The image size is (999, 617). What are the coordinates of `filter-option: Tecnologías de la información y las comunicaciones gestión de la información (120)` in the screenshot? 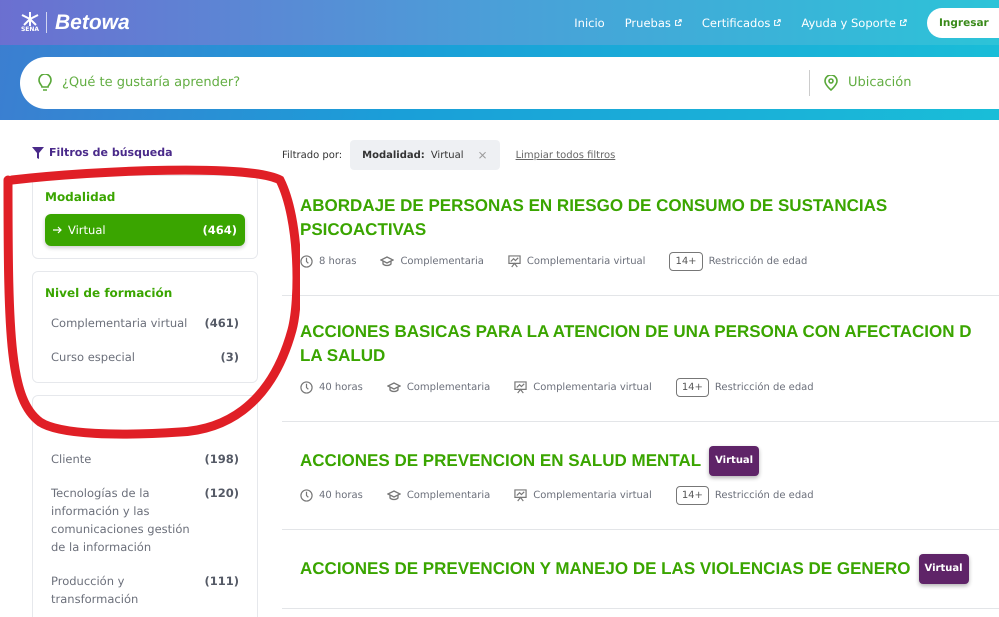 It's located at (145, 520).